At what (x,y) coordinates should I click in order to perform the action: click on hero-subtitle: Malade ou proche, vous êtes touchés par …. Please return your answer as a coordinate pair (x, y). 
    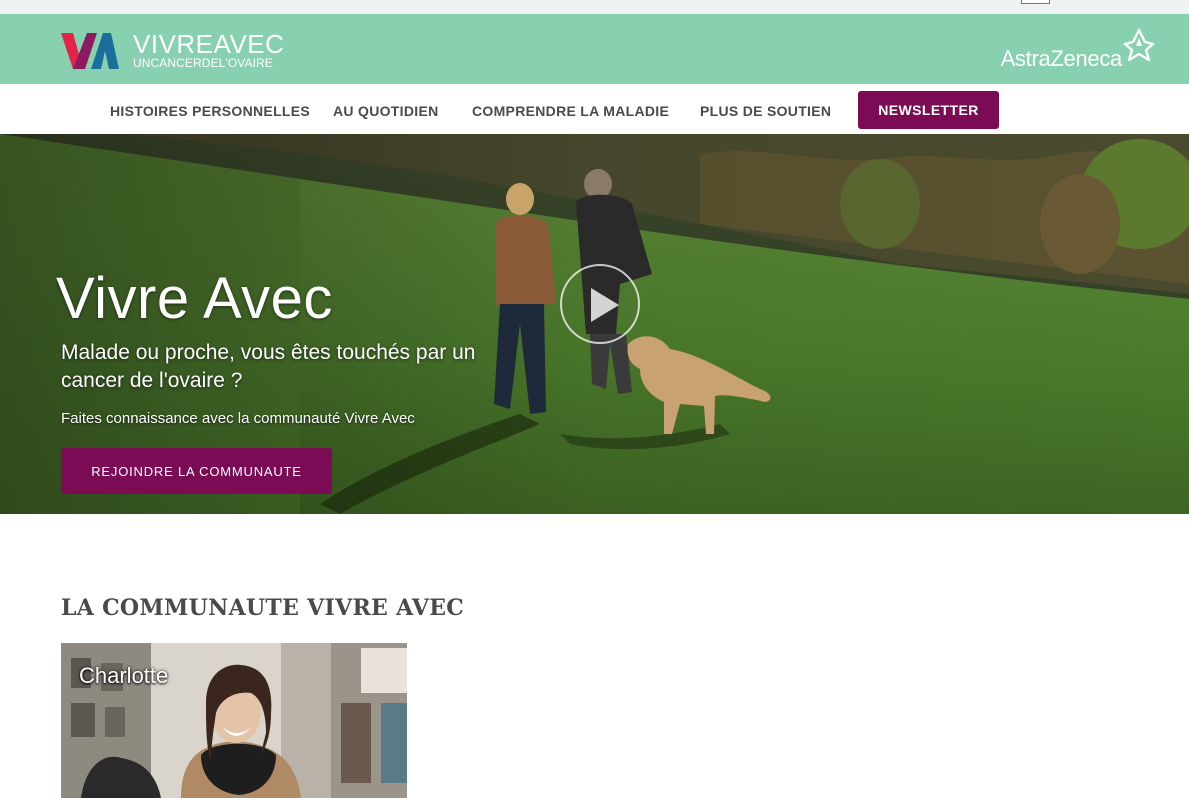
    Looking at the image, I should click on (268, 366).